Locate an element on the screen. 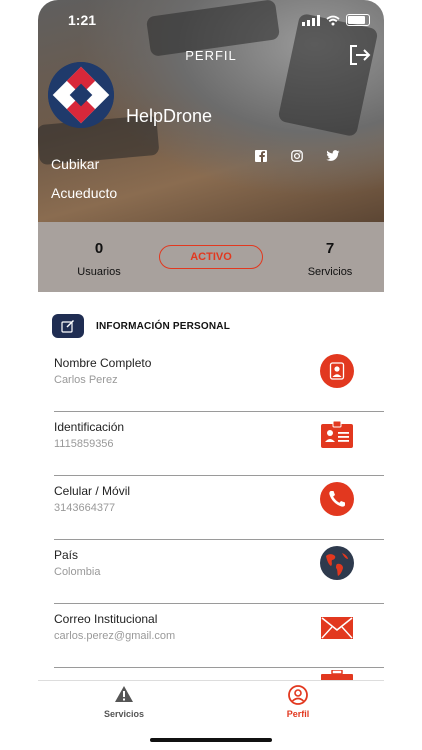 This screenshot has width=422, height=750. company-line-2: Acueducto is located at coordinates (84, 193).